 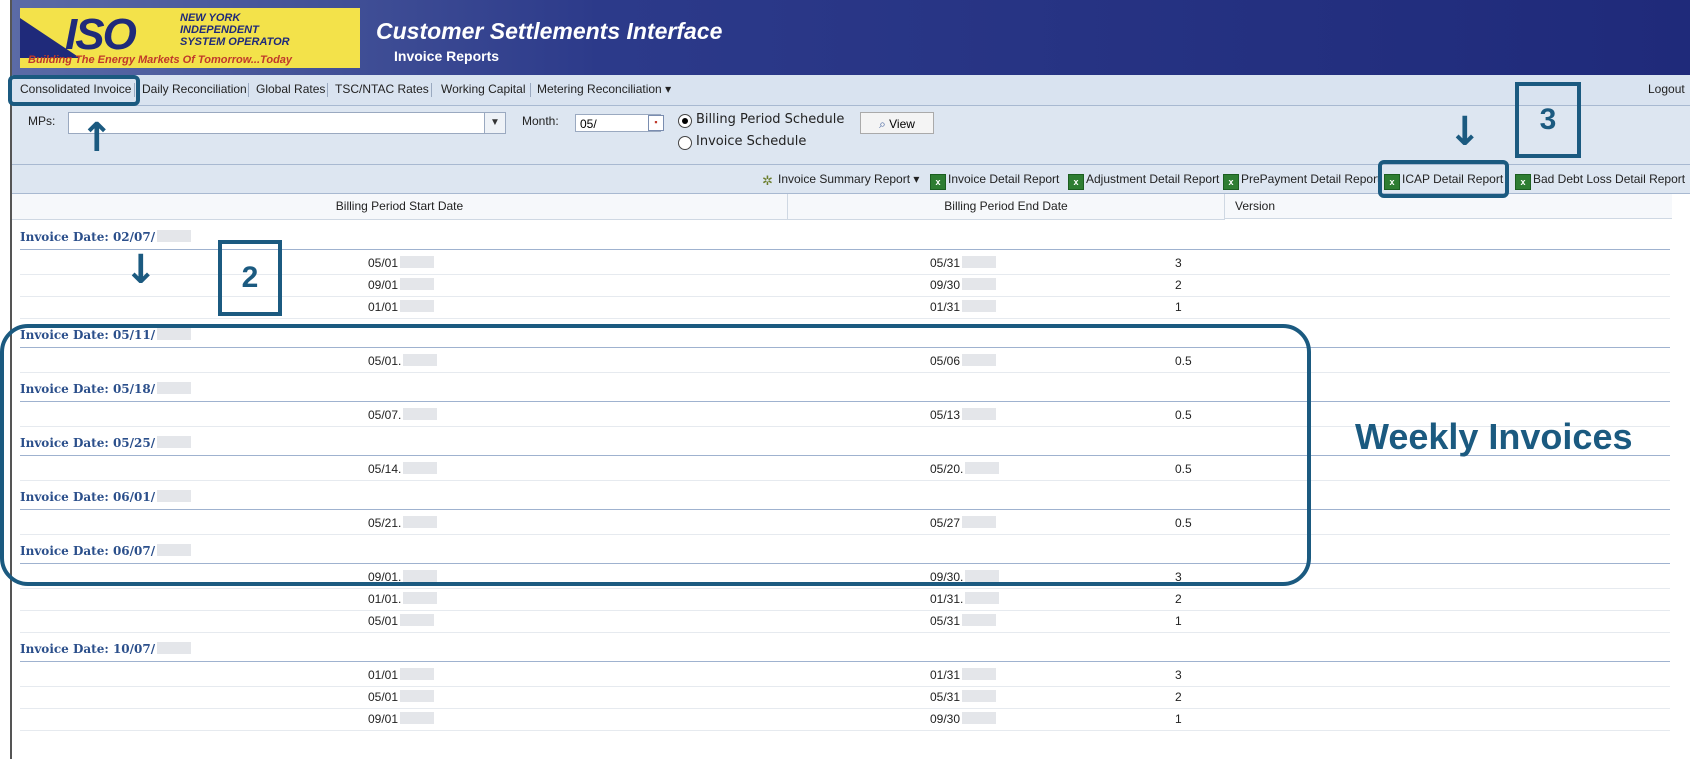 I want to click on start-date-cell: 01/01., so click(x=403, y=599).